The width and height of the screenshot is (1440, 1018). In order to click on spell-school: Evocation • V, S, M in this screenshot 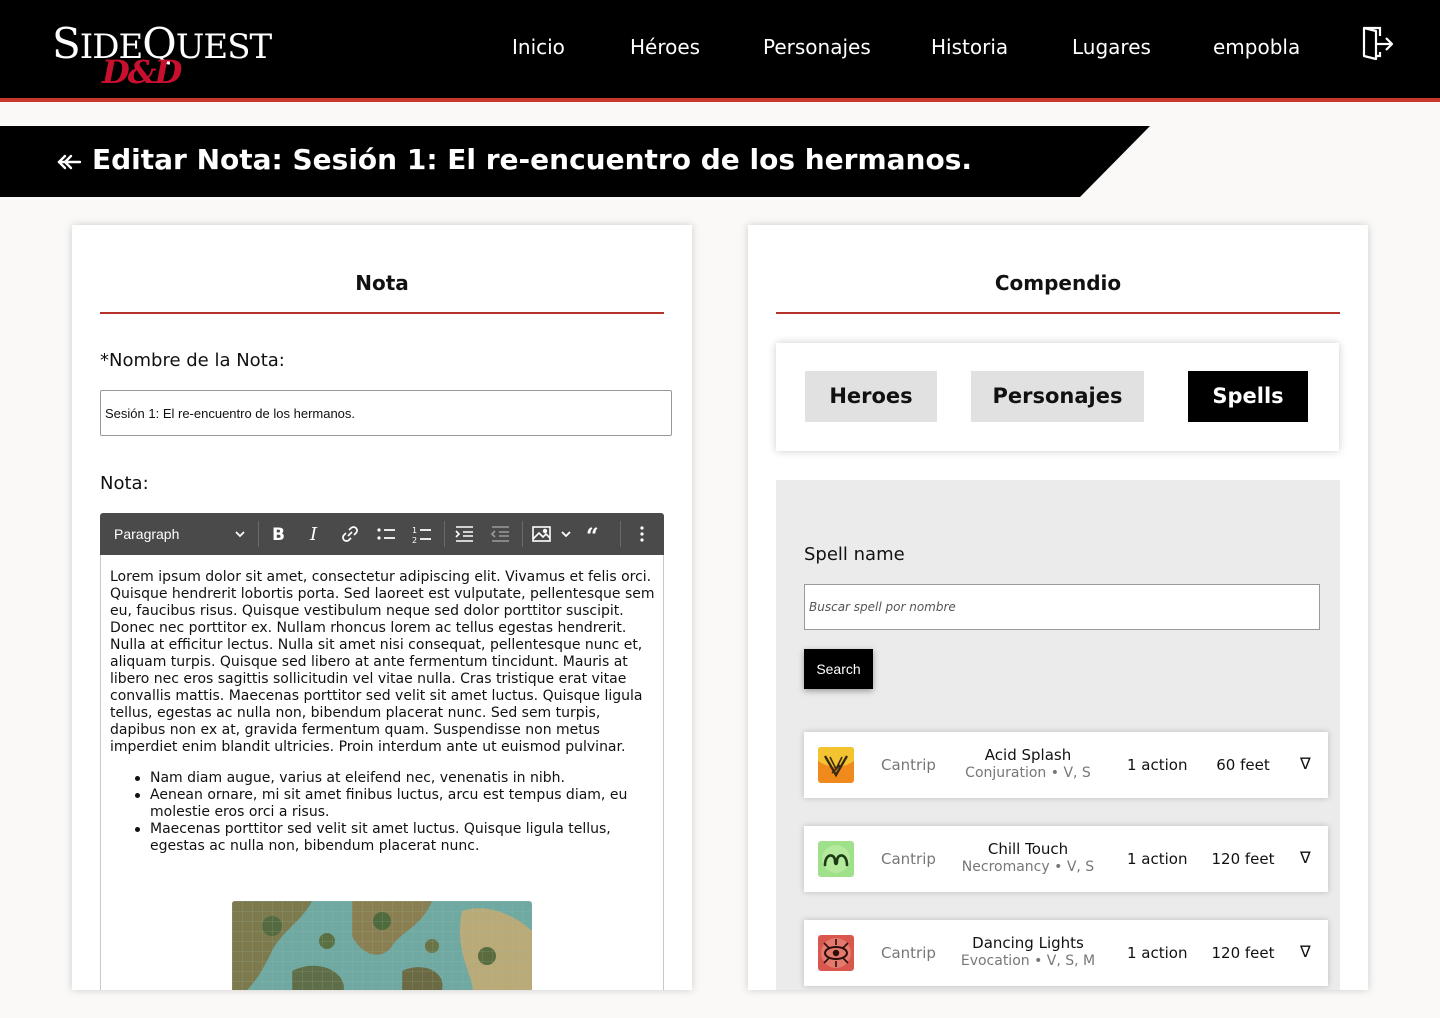, I will do `click(1028, 961)`.